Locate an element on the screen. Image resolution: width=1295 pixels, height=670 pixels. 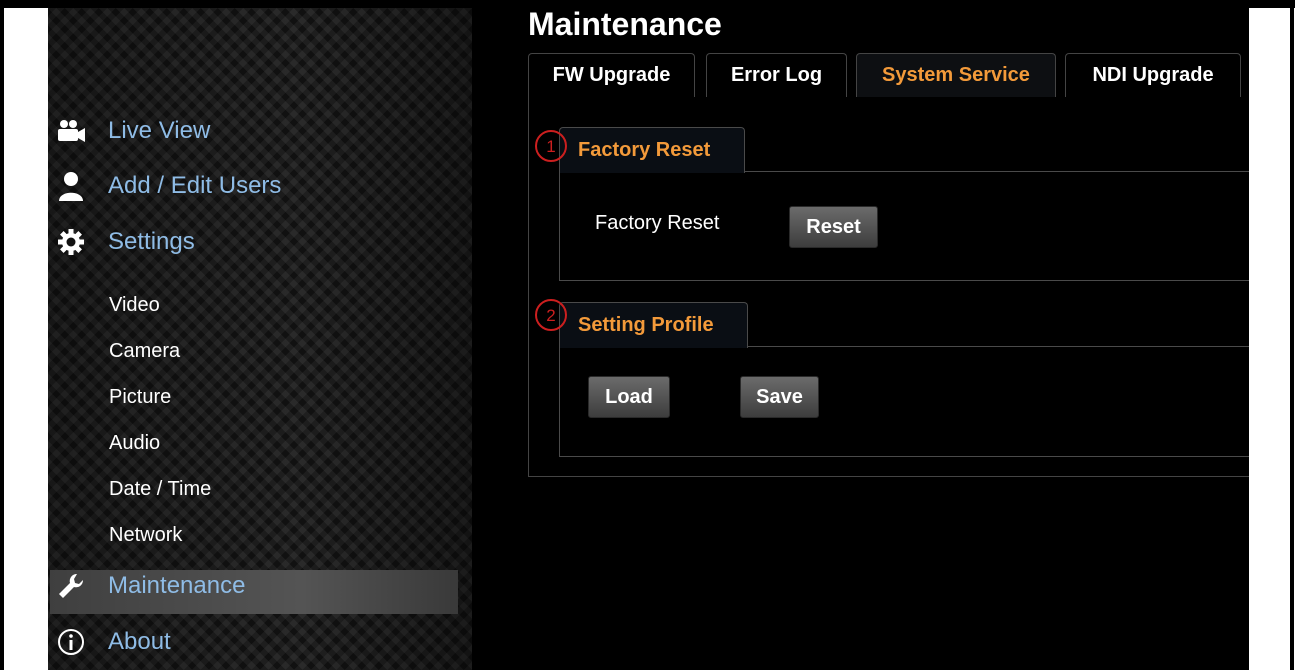
document-frame-left is located at coordinates (2, 335).